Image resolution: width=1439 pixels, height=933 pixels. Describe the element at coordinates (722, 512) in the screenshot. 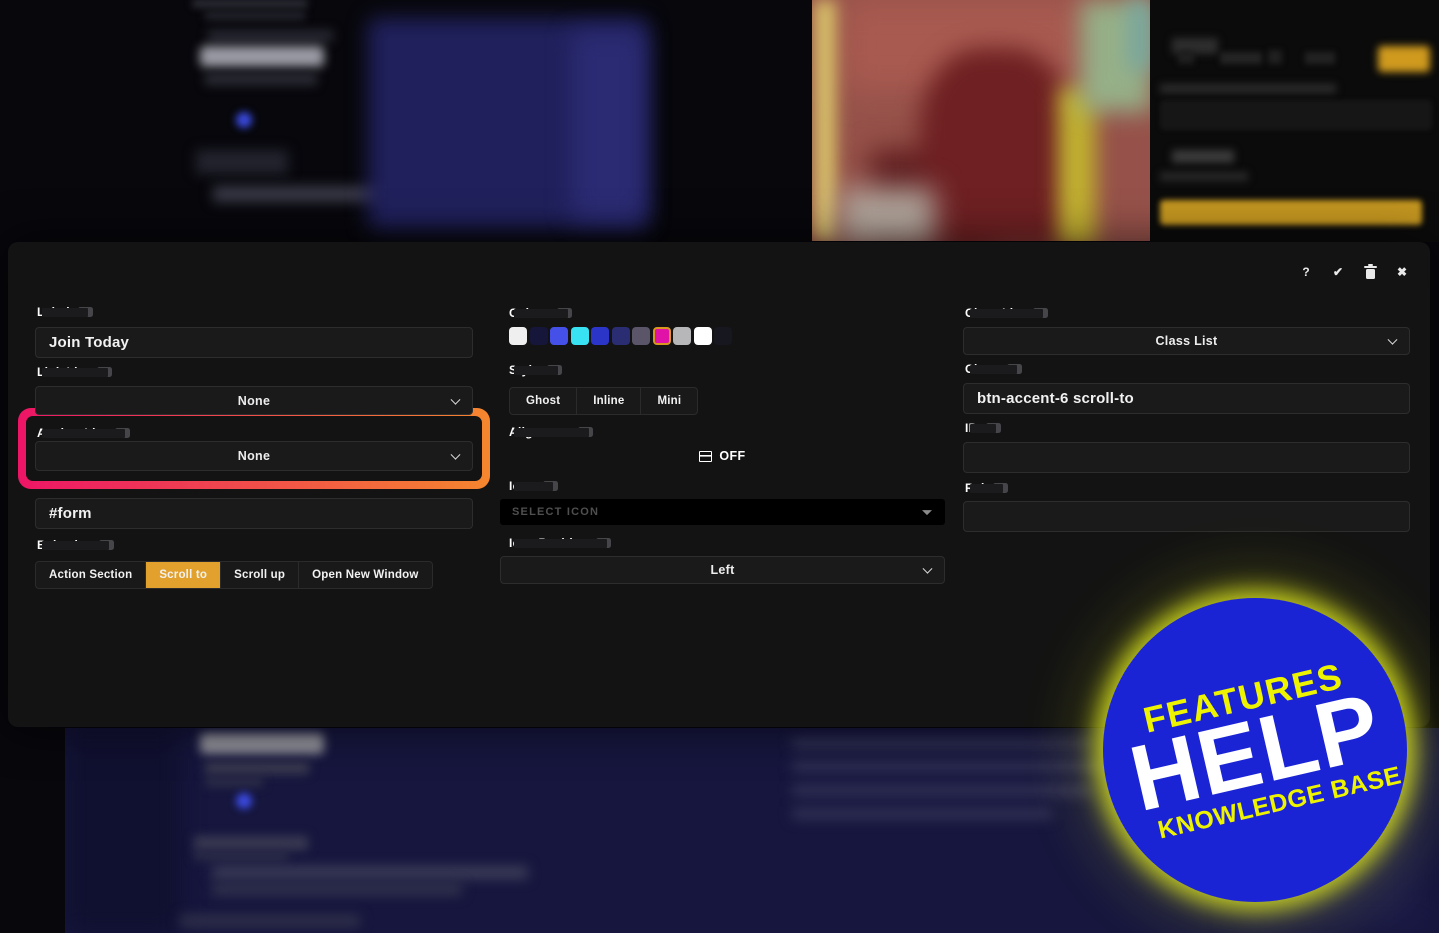

I see `icon-select: SELECT ICON` at that location.